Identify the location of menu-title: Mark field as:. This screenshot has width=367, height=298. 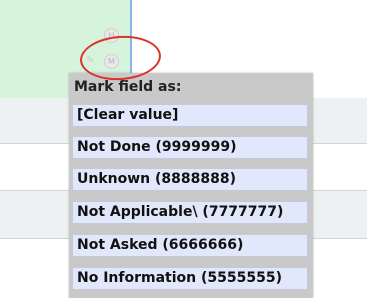
(128, 87).